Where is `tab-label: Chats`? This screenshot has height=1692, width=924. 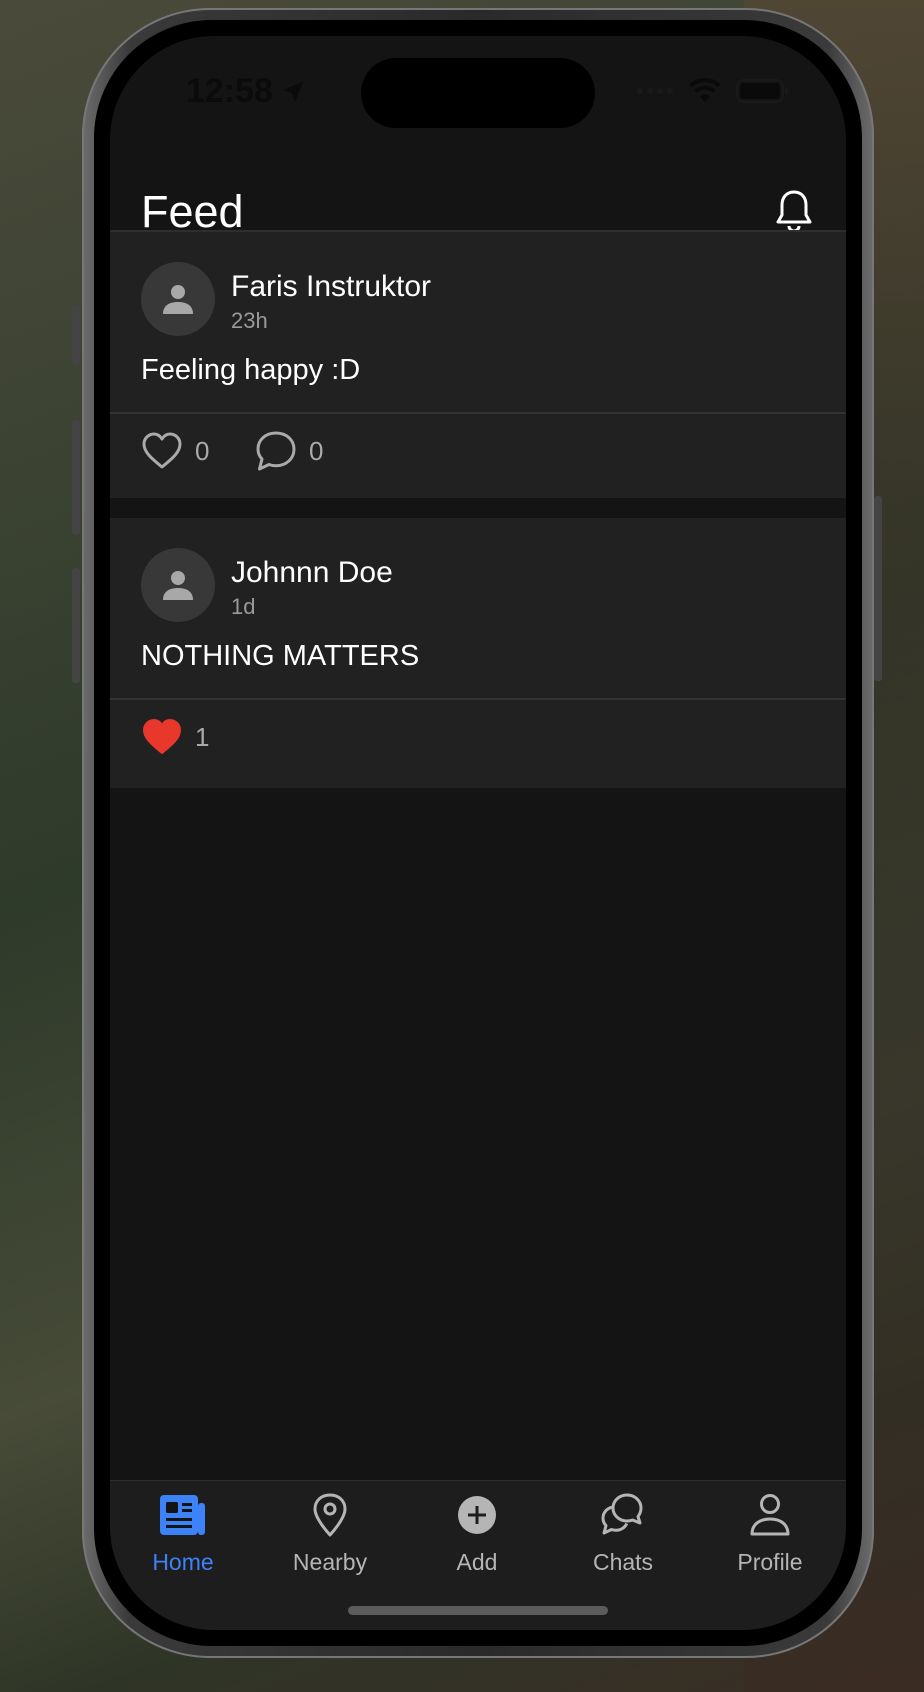
tab-label: Chats is located at coordinates (623, 1562).